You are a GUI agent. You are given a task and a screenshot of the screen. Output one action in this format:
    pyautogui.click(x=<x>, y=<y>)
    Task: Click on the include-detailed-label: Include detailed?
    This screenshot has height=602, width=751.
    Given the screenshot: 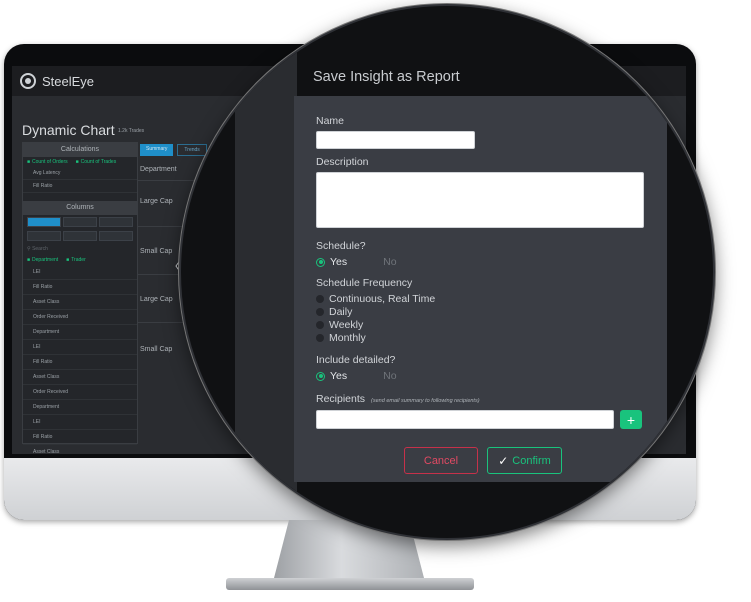 What is the action you would take?
    pyautogui.click(x=356, y=360)
    